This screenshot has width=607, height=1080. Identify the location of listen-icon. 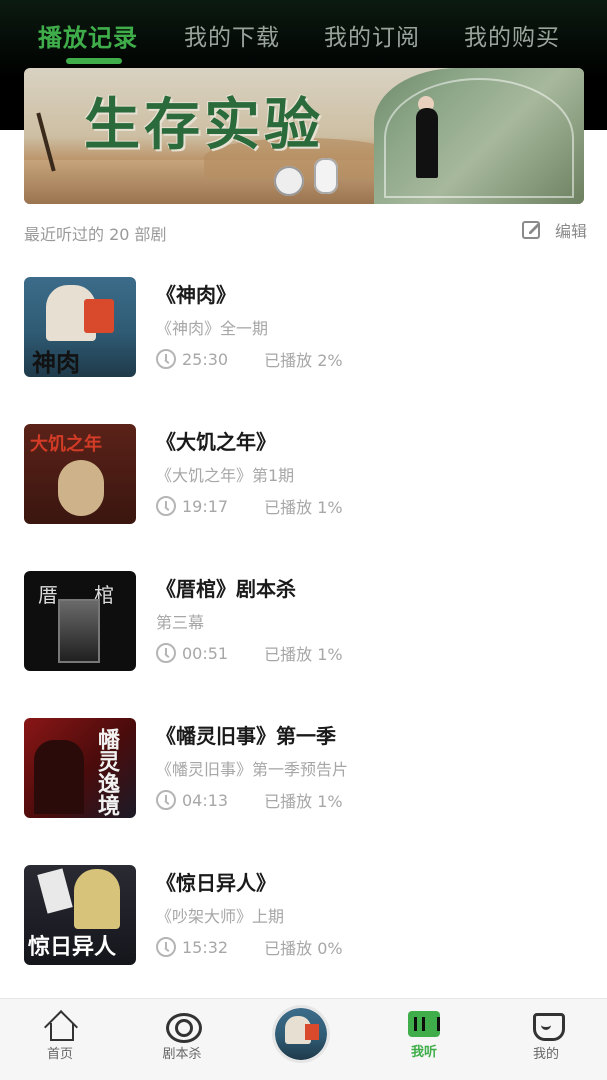
(424, 1024).